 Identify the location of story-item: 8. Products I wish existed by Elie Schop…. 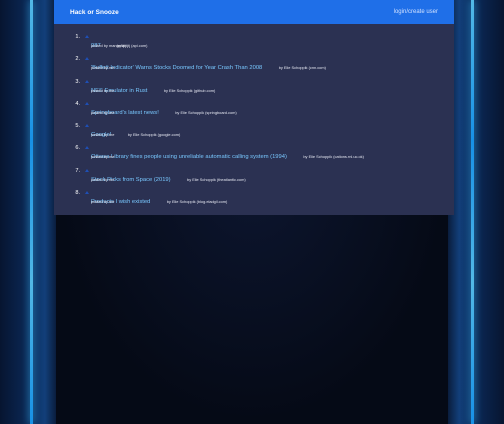
(254, 201).